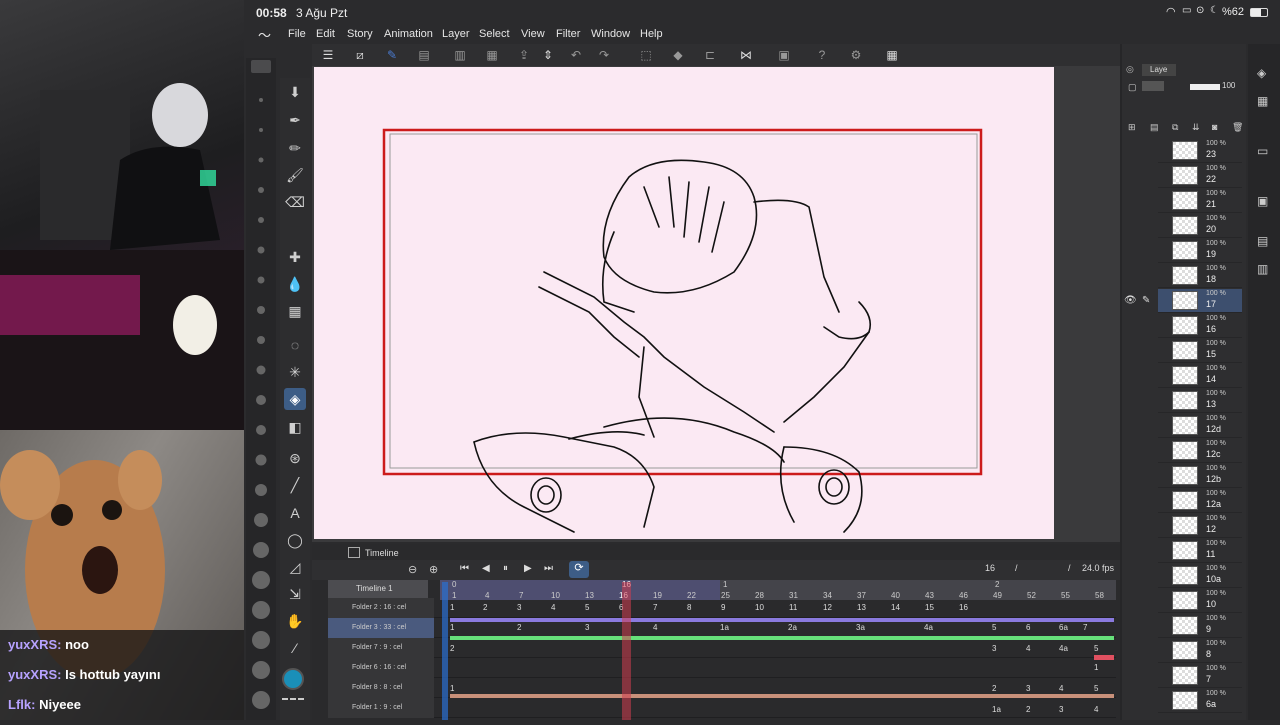  I want to click on layer-tab: Laye, so click(1159, 70).